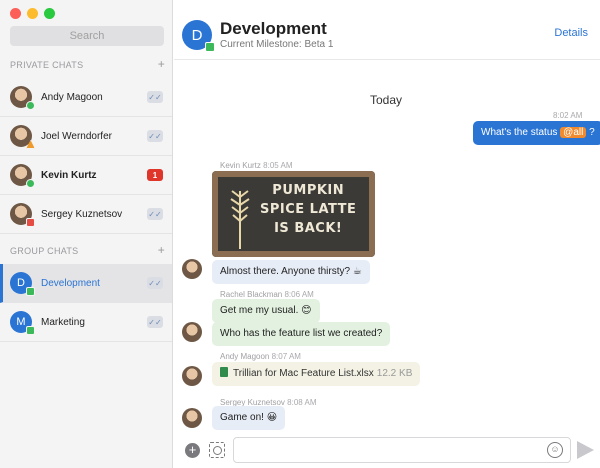  I want to click on sender-name: Kevin Kurtz, so click(240, 165).